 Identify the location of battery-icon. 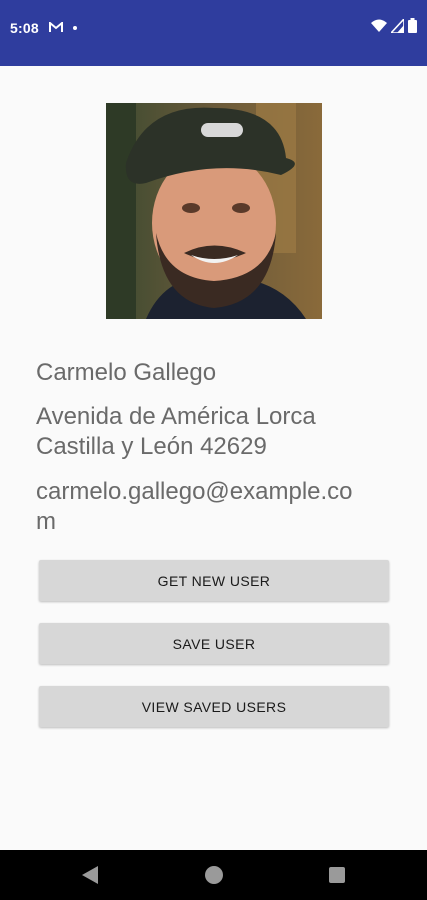
(412, 28).